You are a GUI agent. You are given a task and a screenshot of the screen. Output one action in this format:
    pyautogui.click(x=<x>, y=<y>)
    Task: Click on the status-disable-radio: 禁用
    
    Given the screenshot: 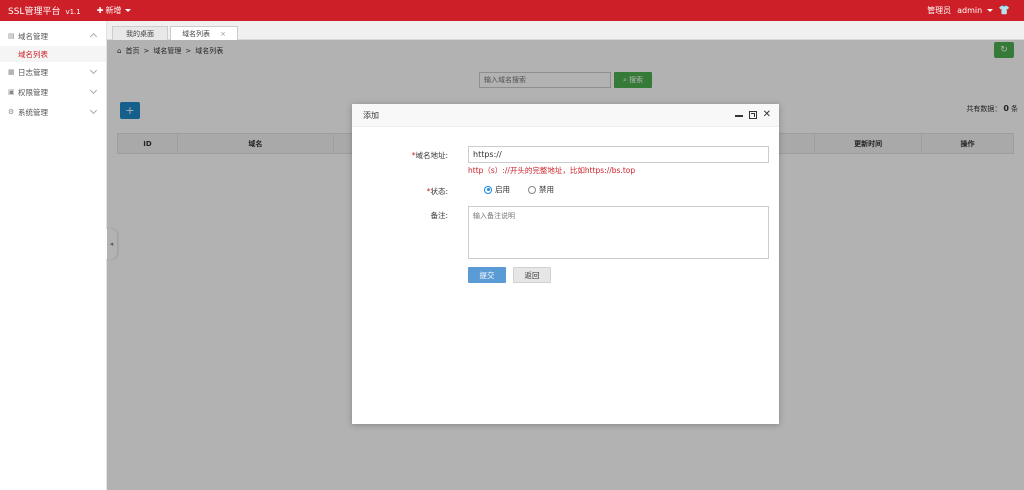 What is the action you would take?
    pyautogui.click(x=541, y=189)
    